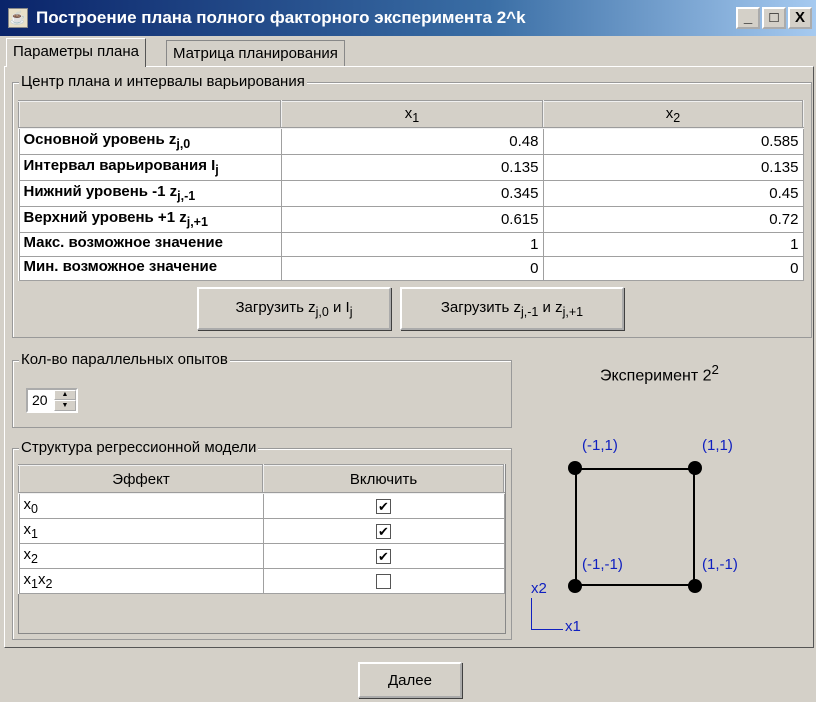 The image size is (816, 702). What do you see at coordinates (673, 114) in the screenshot?
I see `header-x2: x2` at bounding box center [673, 114].